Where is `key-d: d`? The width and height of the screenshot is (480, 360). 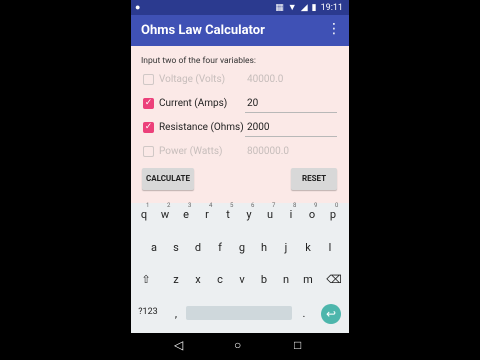
key-d: d is located at coordinates (198, 247).